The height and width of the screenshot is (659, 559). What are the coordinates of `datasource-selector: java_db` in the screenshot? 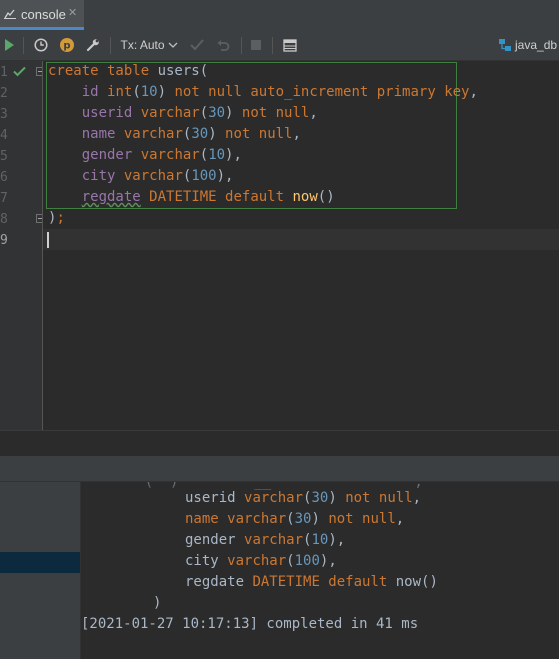 It's located at (528, 45).